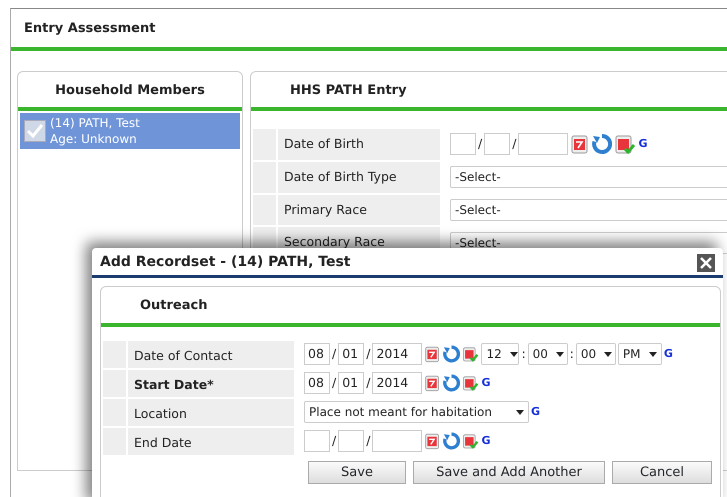 The height and width of the screenshot is (497, 727). What do you see at coordinates (35, 131) in the screenshot?
I see `checkbox` at bounding box center [35, 131].